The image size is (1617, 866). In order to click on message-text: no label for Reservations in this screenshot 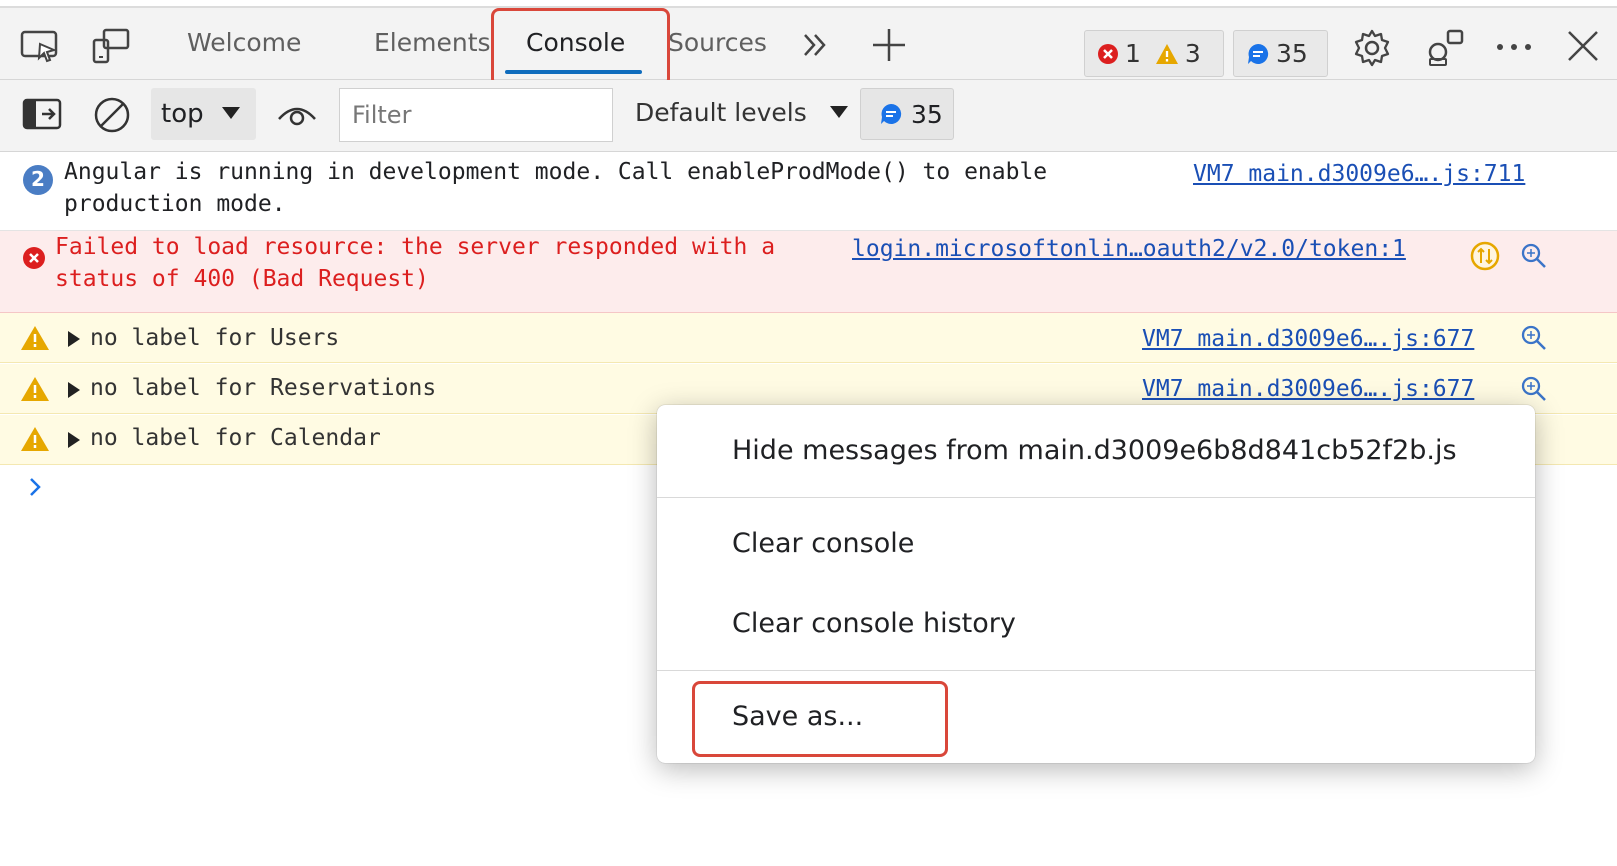, I will do `click(263, 388)`.